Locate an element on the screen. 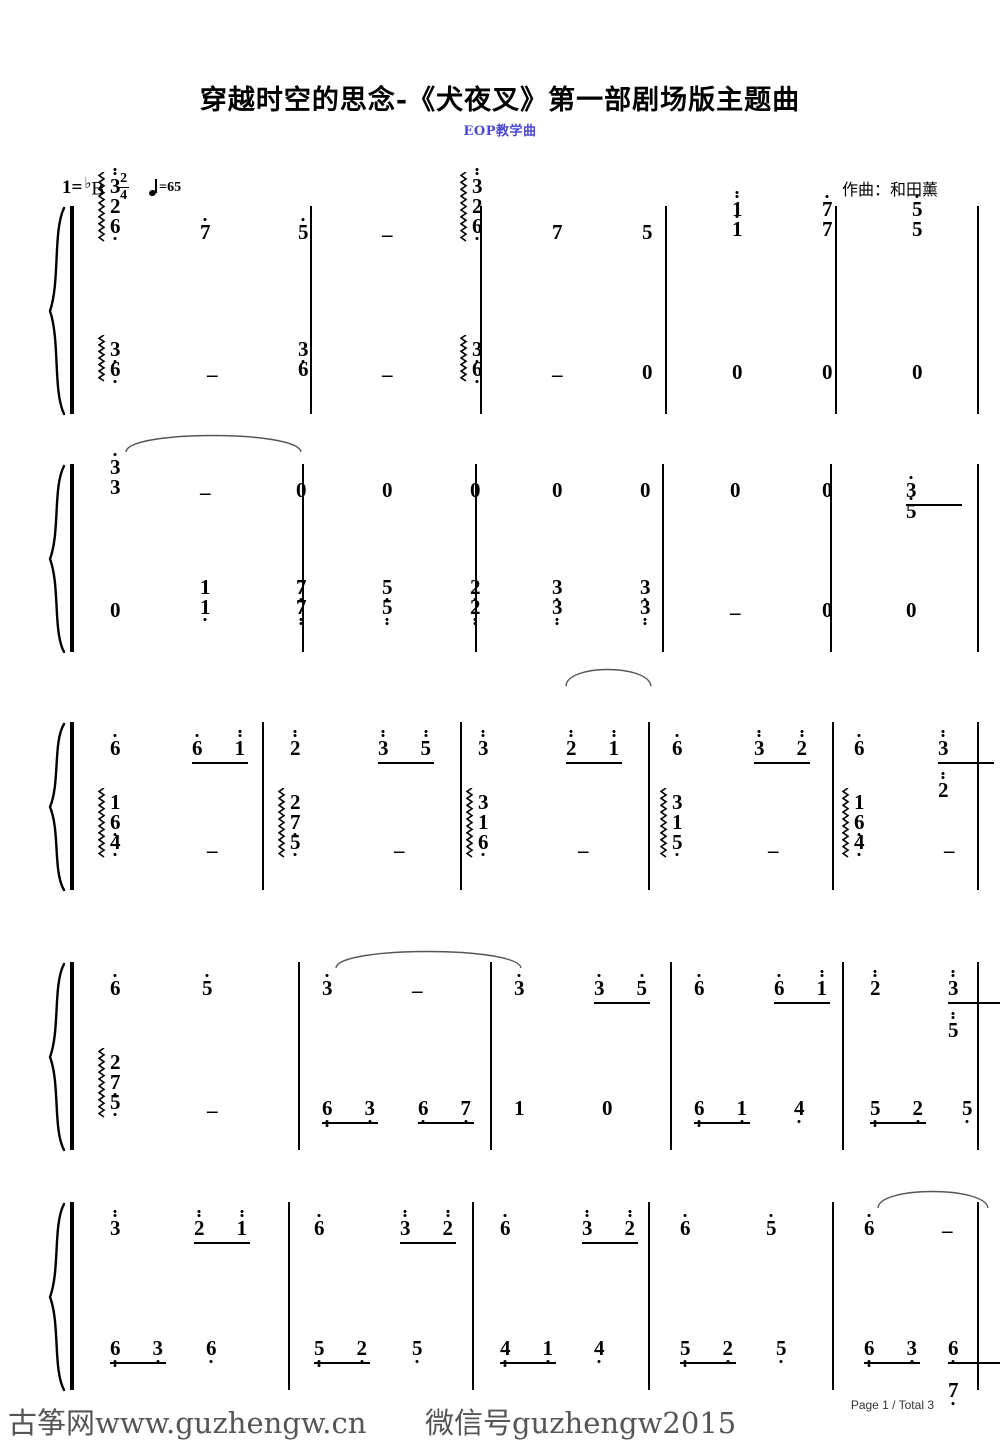 Image resolution: width=1000 pixels, height=1450 pixels. beamed-note-group: 35 is located at coordinates (404, 745).